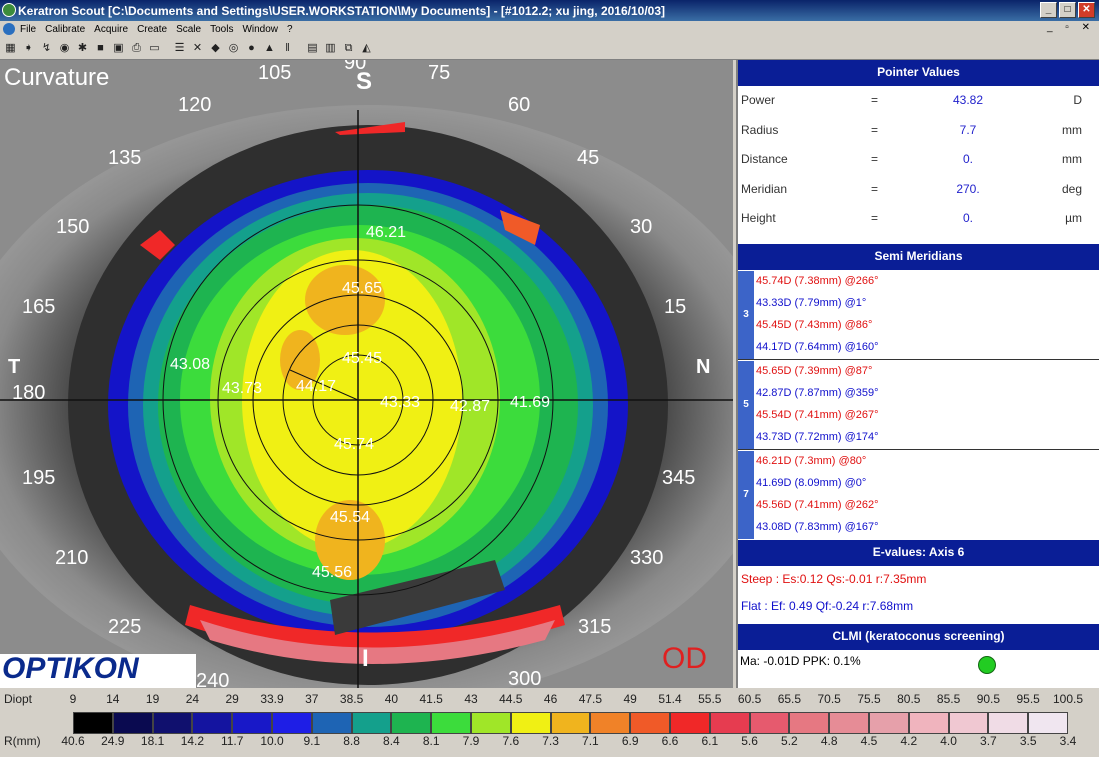  I want to click on diopter-tick: 47.5, so click(590, 699).